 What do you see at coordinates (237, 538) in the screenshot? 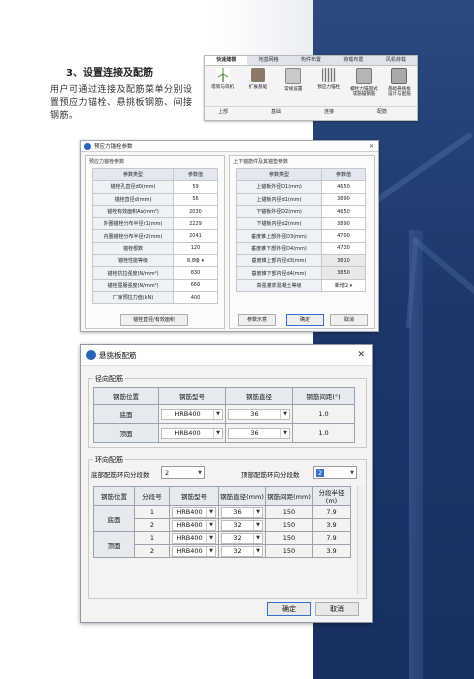
I see `select-value: 32` at bounding box center [237, 538].